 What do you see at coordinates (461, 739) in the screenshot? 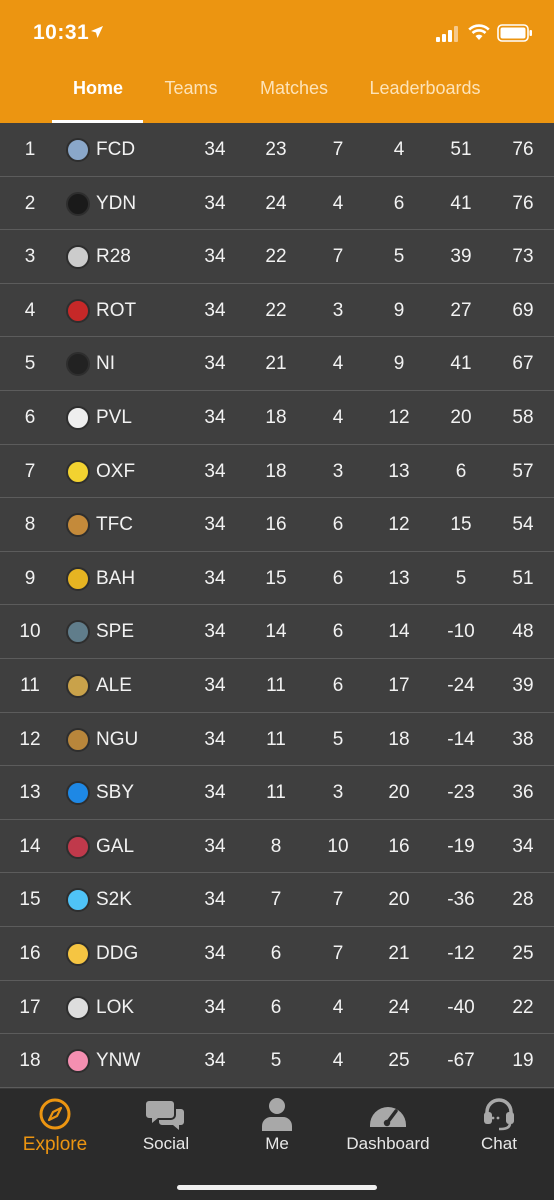
I see `stat-cell: -14` at bounding box center [461, 739].